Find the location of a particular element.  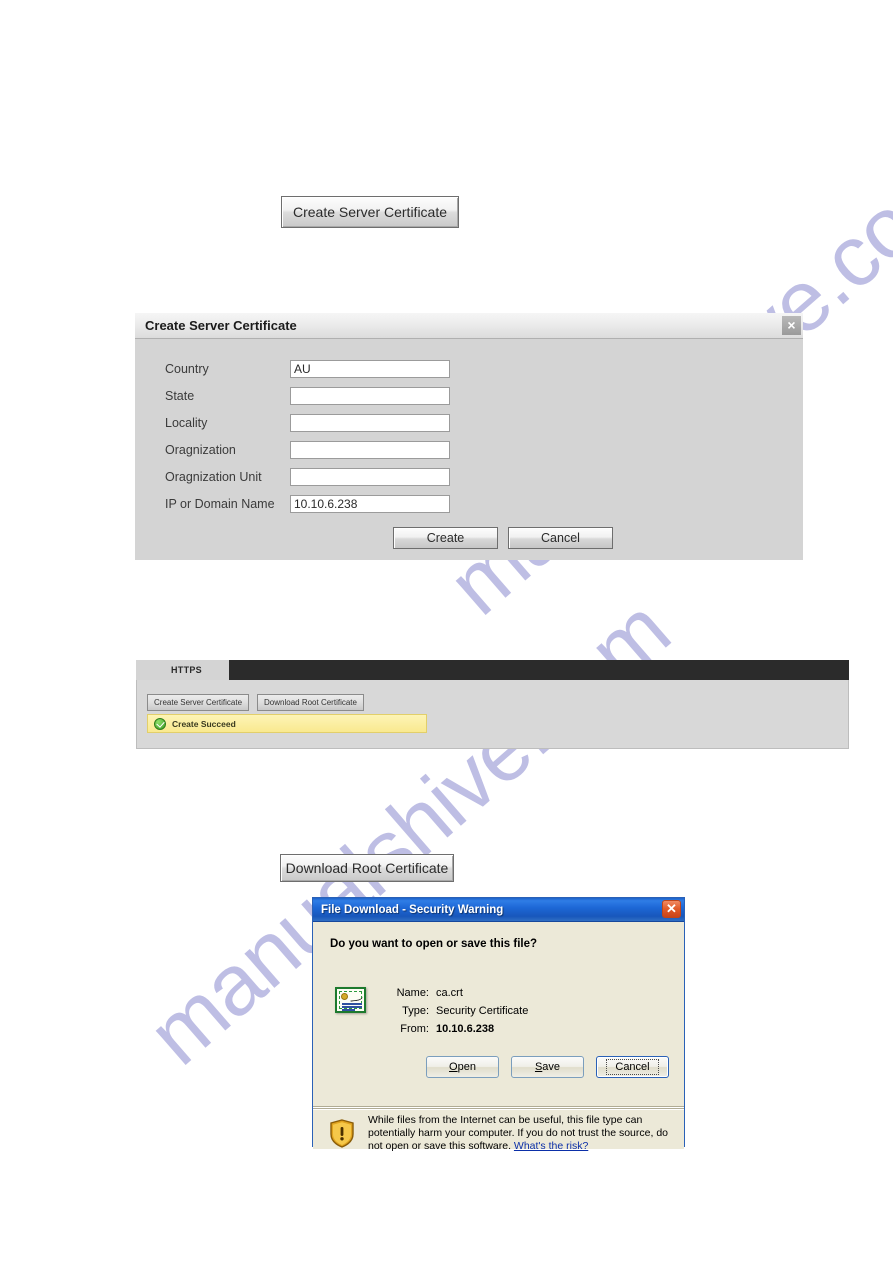

dialog-button-row: Open Save Cancel is located at coordinates (547, 1067).